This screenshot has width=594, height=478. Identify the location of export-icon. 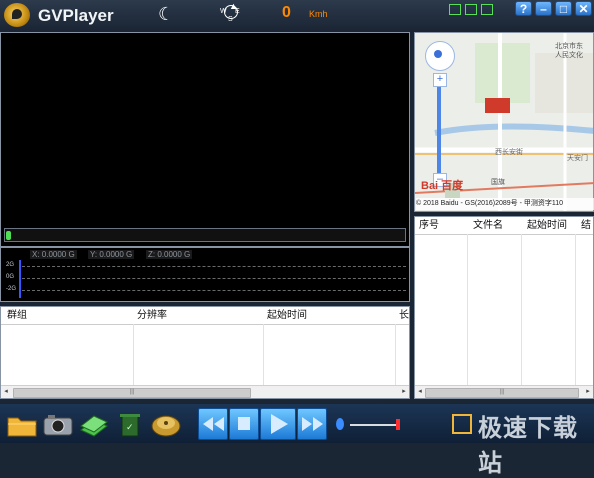
(94, 426).